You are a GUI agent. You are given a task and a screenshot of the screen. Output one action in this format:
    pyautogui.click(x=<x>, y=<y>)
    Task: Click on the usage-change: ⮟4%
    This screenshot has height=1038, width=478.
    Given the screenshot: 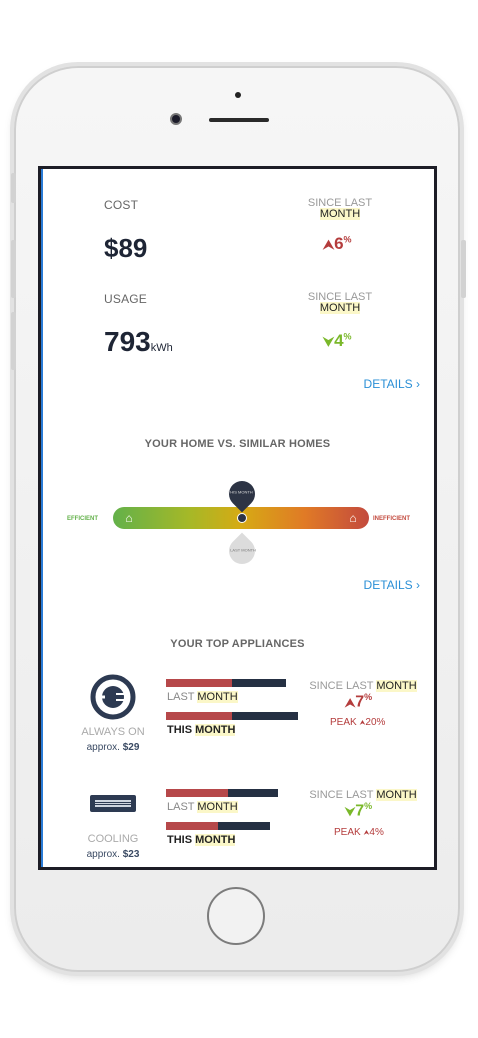 What is the action you would take?
    pyautogui.click(x=337, y=340)
    